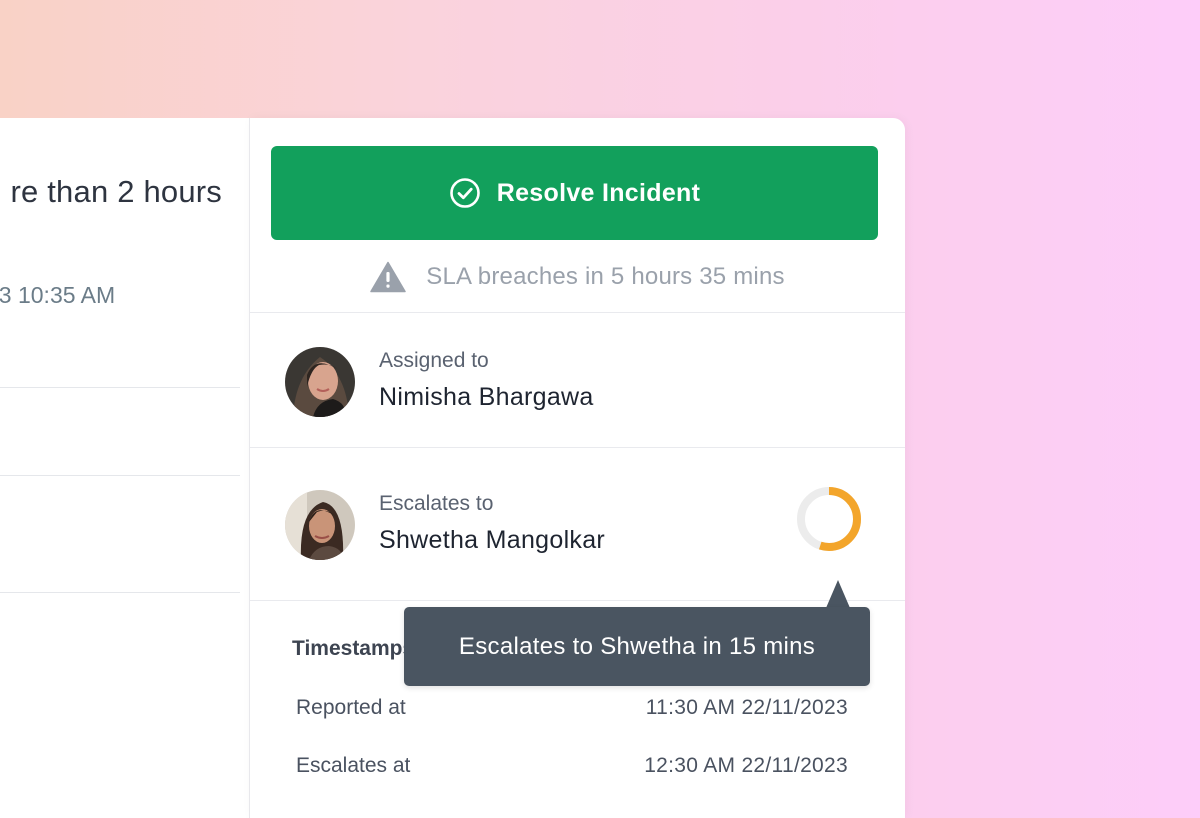  What do you see at coordinates (838, 594) in the screenshot?
I see `tooltip-arrow` at bounding box center [838, 594].